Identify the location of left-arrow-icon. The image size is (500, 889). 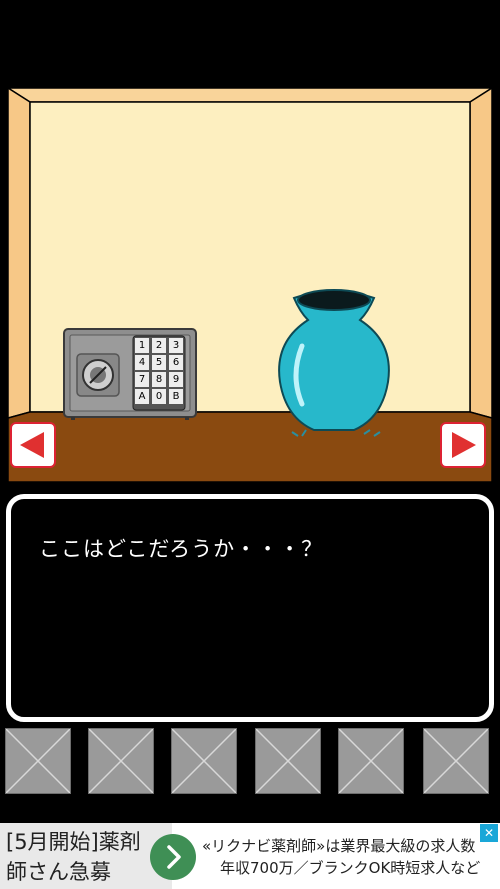
(32, 445).